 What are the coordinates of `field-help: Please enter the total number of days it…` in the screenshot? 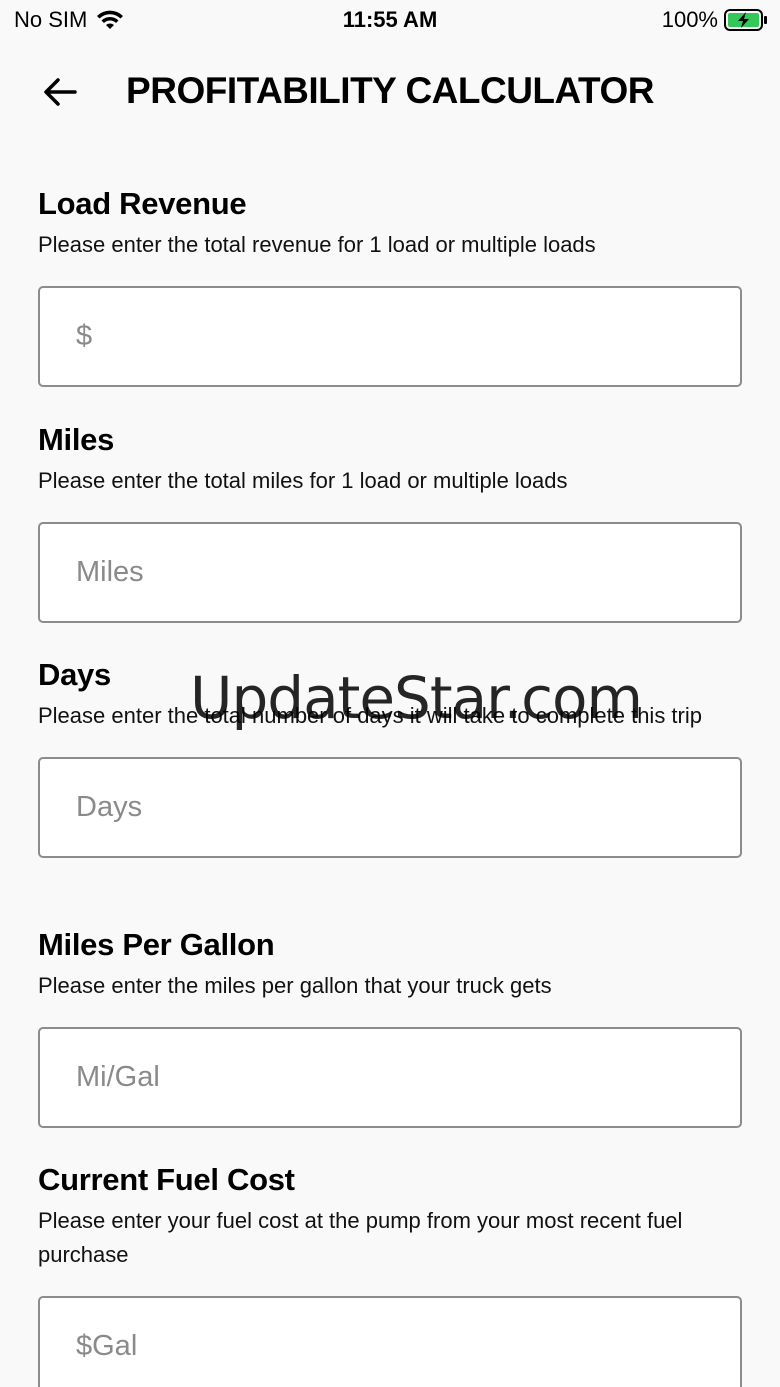 It's located at (370, 715).